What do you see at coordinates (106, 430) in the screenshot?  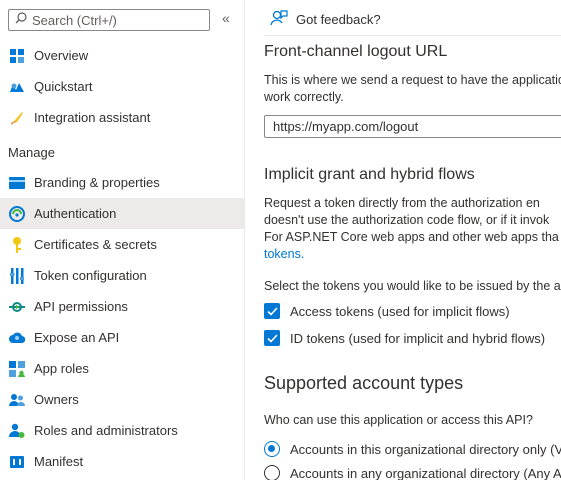 I see `sidebar-item-label: Roles and administrators` at bounding box center [106, 430].